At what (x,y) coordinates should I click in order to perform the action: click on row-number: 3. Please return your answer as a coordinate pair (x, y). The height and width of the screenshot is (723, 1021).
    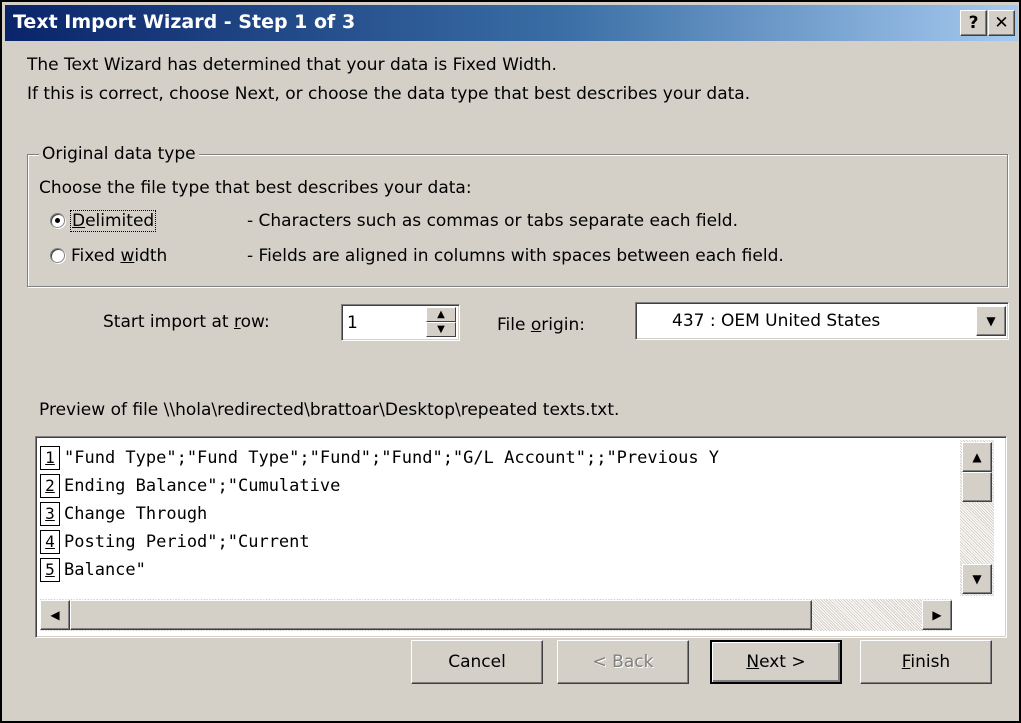
    Looking at the image, I should click on (50, 514).